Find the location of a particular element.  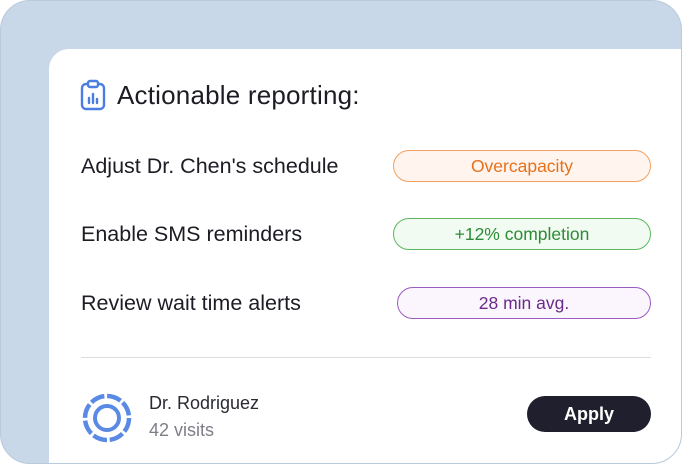

divider is located at coordinates (366, 357).